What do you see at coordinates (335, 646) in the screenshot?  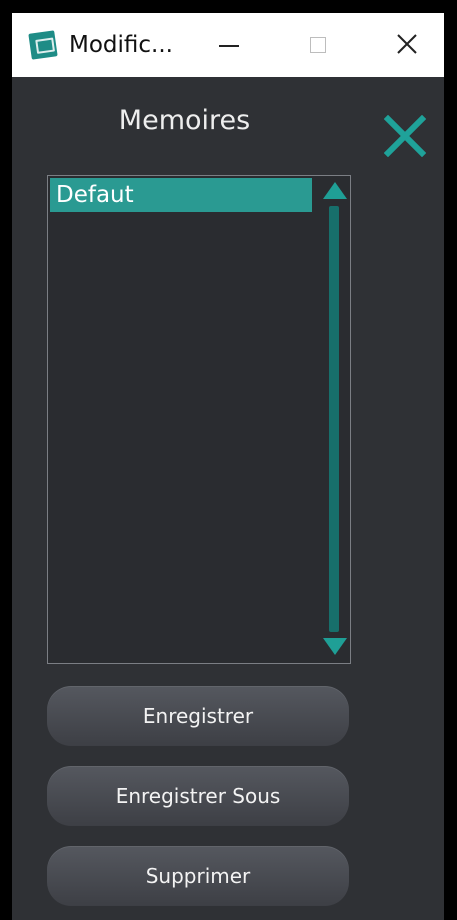 I see `scroll-down-arrow-icon` at bounding box center [335, 646].